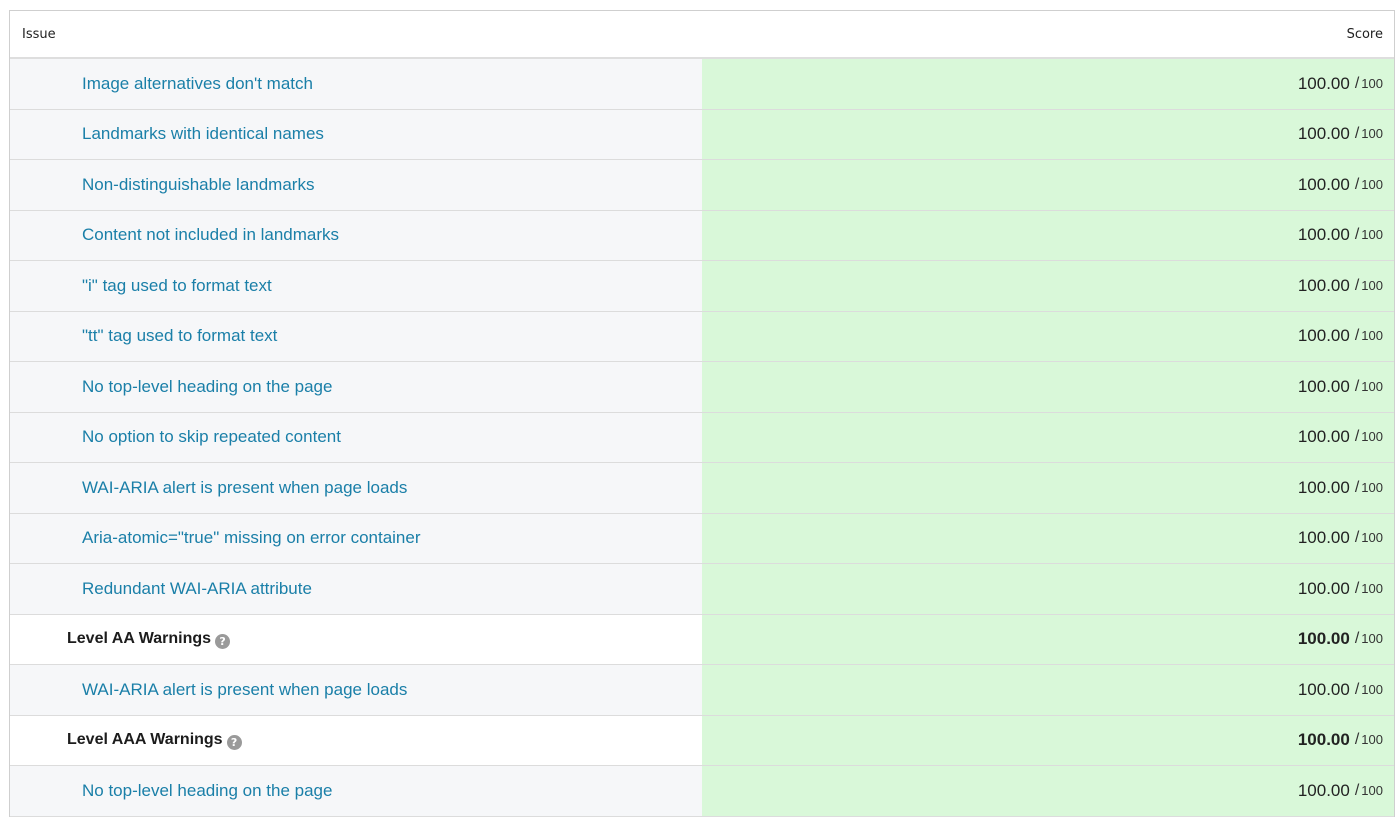  I want to click on issue-link: Content not included in landmarks, so click(174, 235).